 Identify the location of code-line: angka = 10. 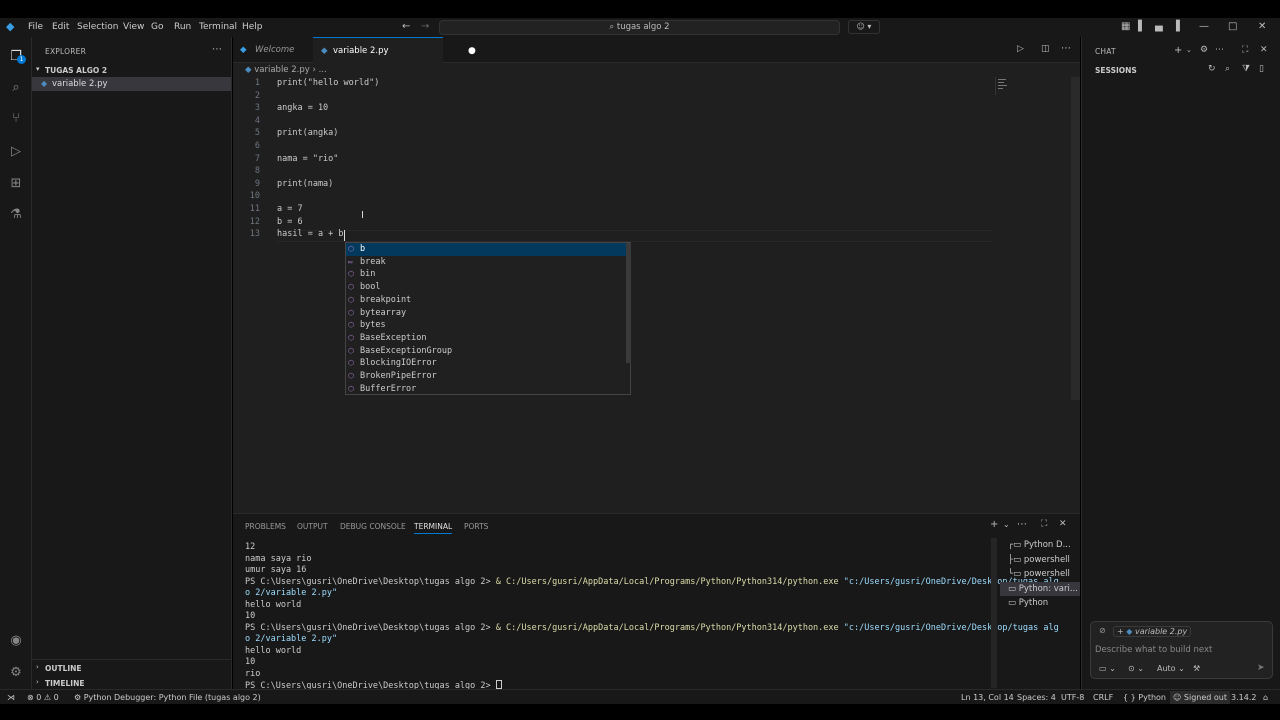
(302, 108).